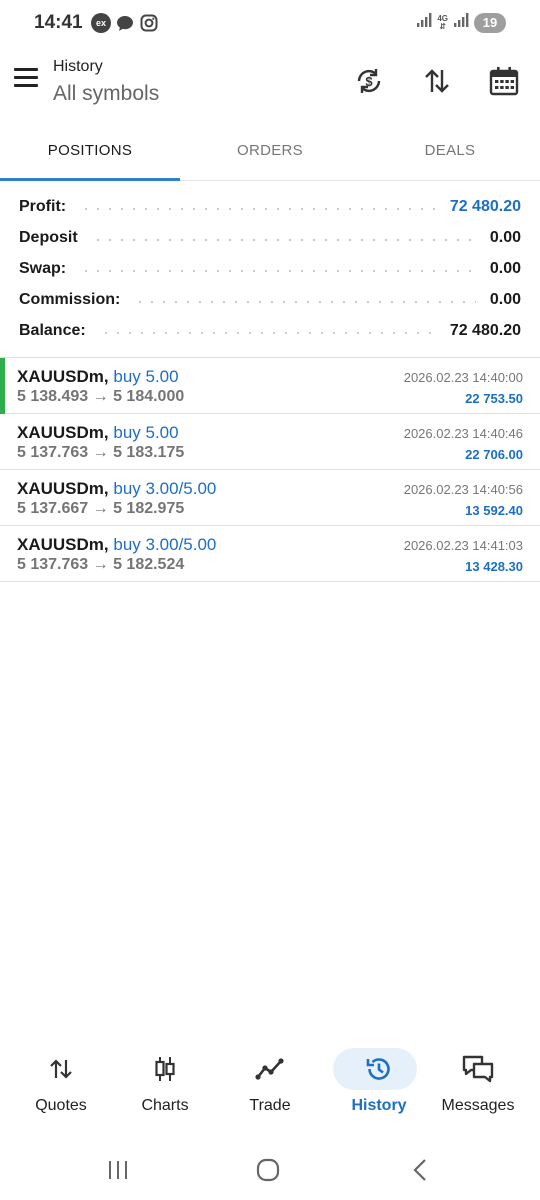 The width and height of the screenshot is (540, 1200). What do you see at coordinates (442, 18) in the screenshot?
I see `network-type-label: 4G` at bounding box center [442, 18].